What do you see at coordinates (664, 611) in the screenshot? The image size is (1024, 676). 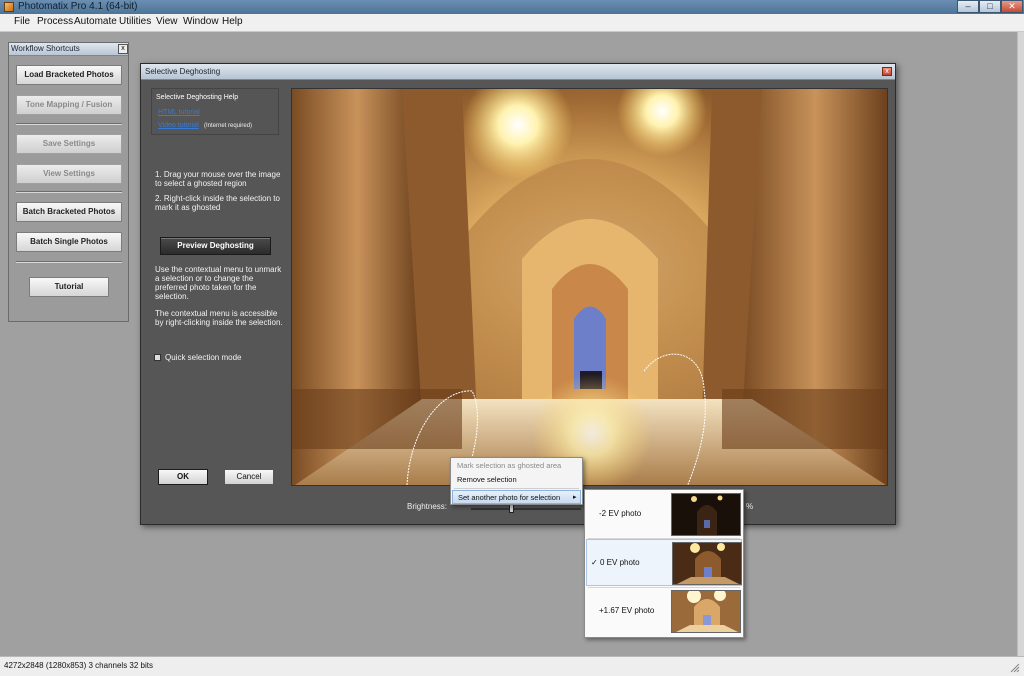 I see `photo-option-plus1-67ev: +1.67 EV photo` at bounding box center [664, 611].